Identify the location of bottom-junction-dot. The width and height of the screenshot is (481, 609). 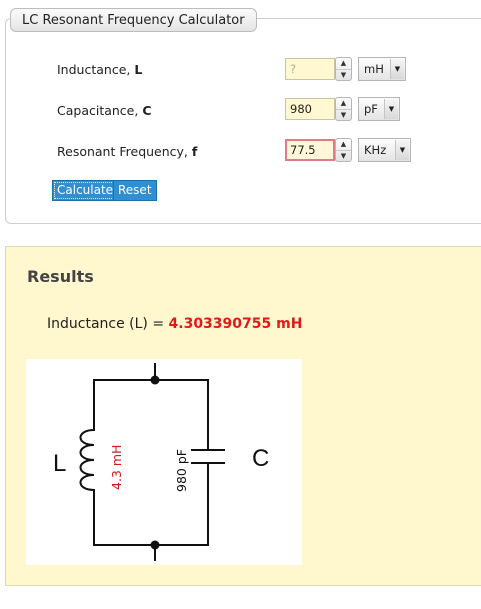
(155, 545).